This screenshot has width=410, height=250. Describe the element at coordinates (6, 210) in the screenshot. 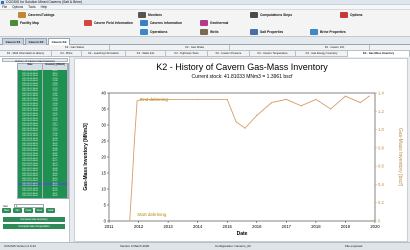

I see `new-button: New` at that location.